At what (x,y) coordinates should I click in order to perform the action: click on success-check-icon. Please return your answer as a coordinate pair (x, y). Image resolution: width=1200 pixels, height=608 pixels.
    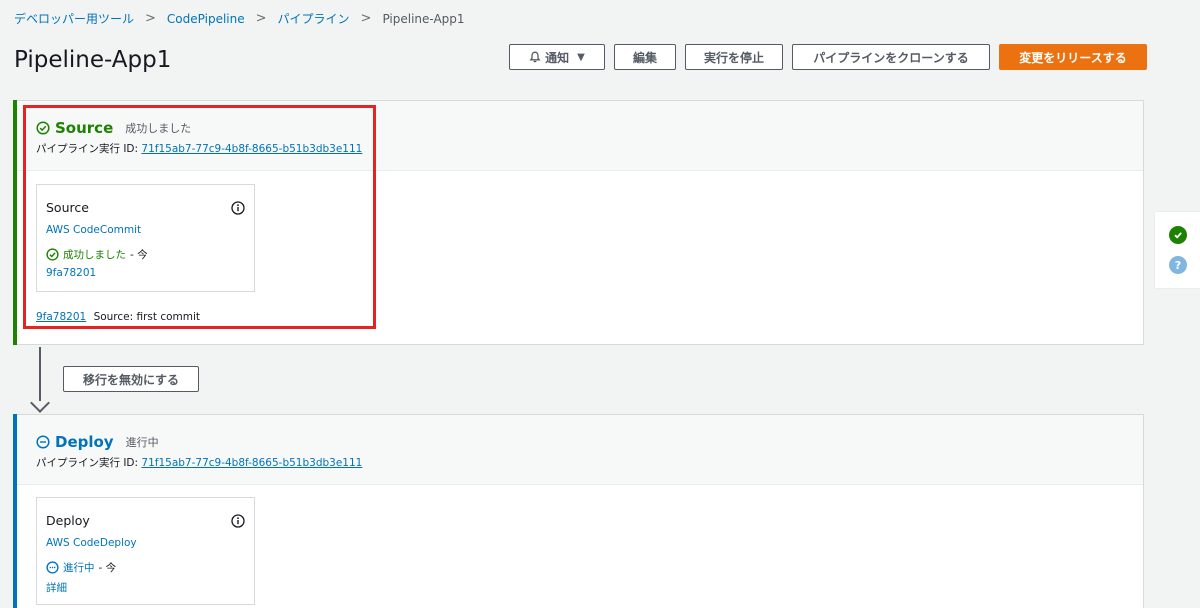
    Looking at the image, I should click on (1178, 235).